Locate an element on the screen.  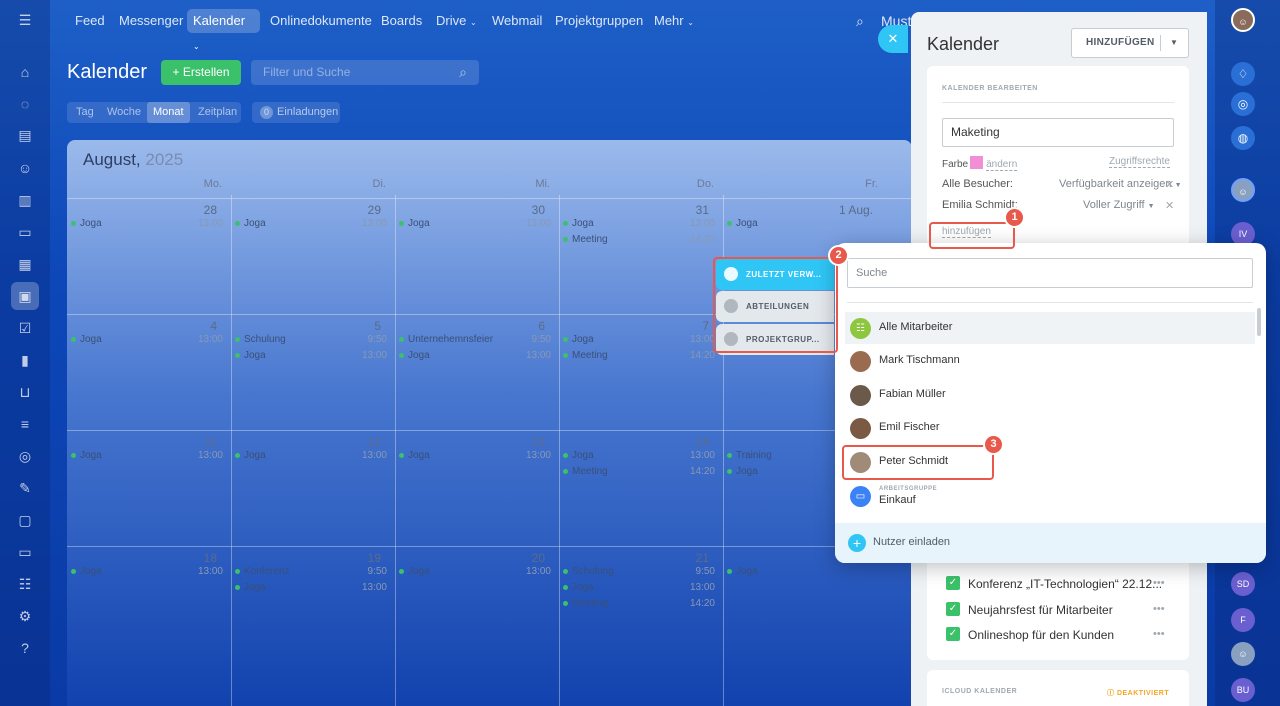
sites-icon: ▦ is located at coordinates (25, 264).